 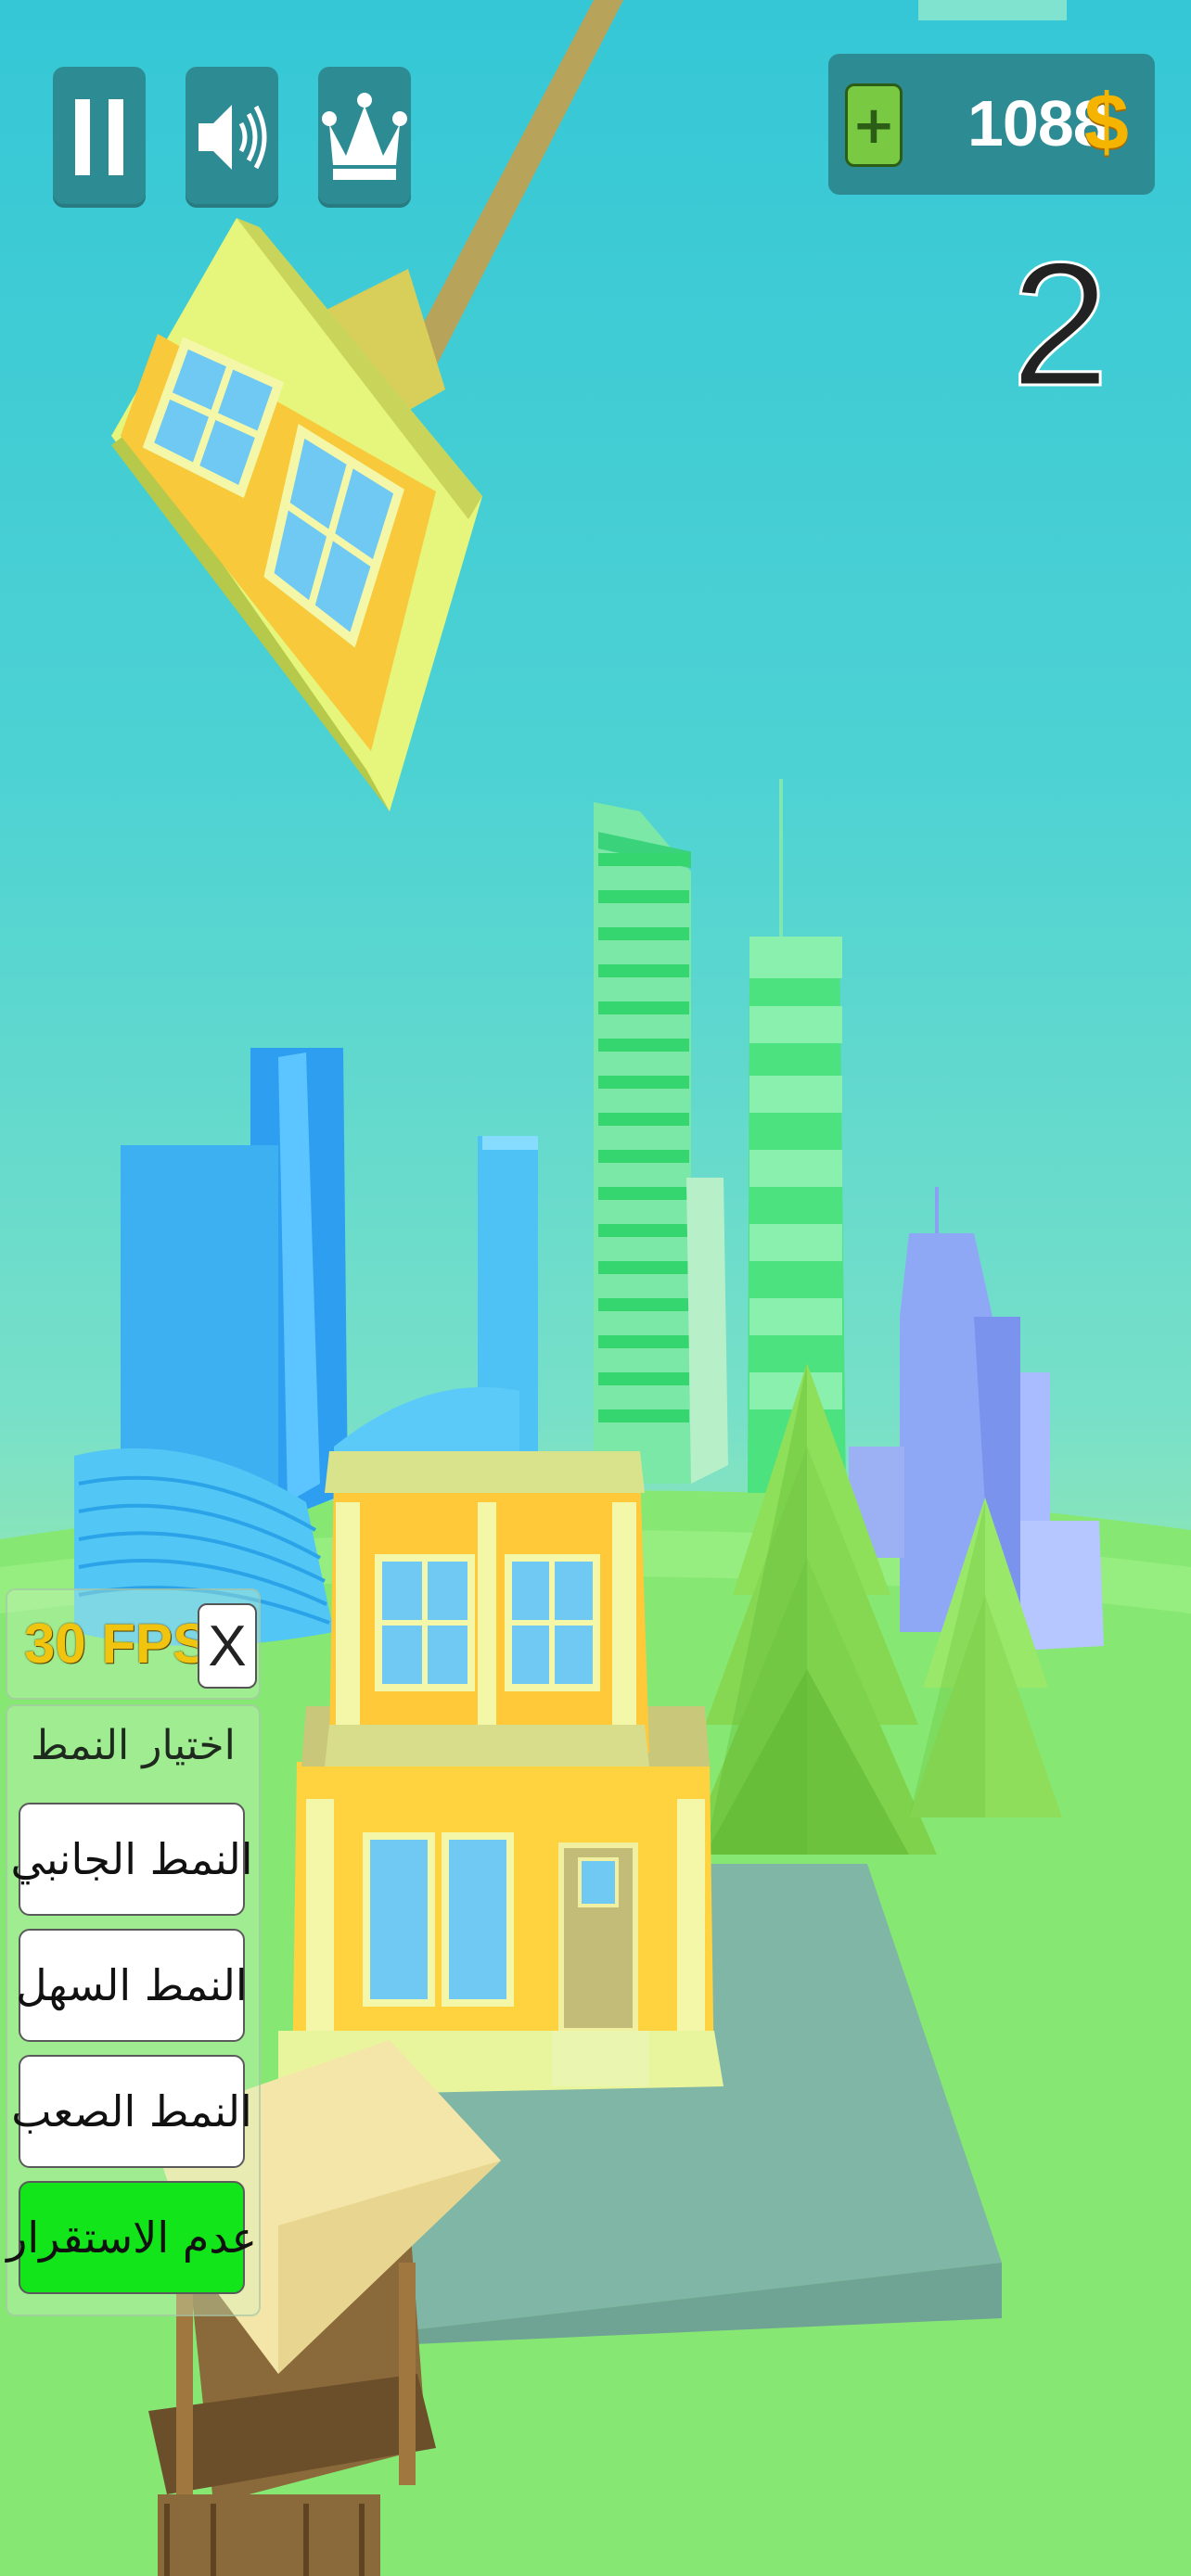 What do you see at coordinates (132, 1860) in the screenshot?
I see `mode-side-button: النمط الجانبي` at bounding box center [132, 1860].